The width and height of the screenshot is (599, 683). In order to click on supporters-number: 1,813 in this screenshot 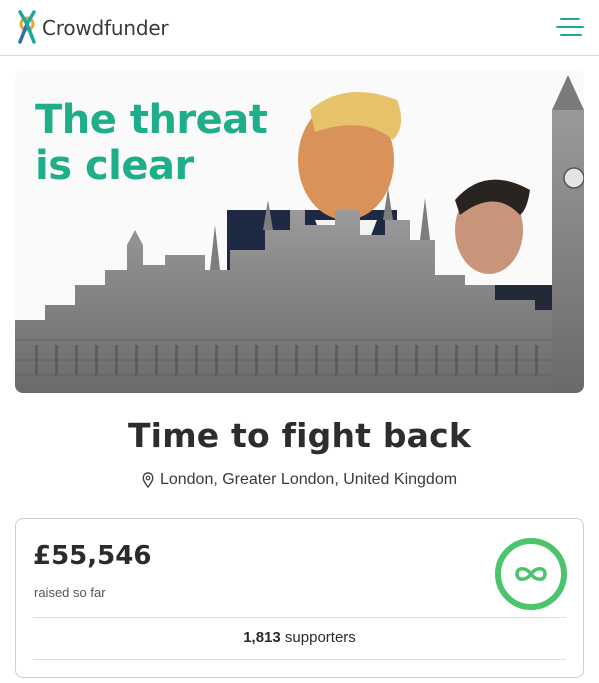, I will do `click(262, 637)`.